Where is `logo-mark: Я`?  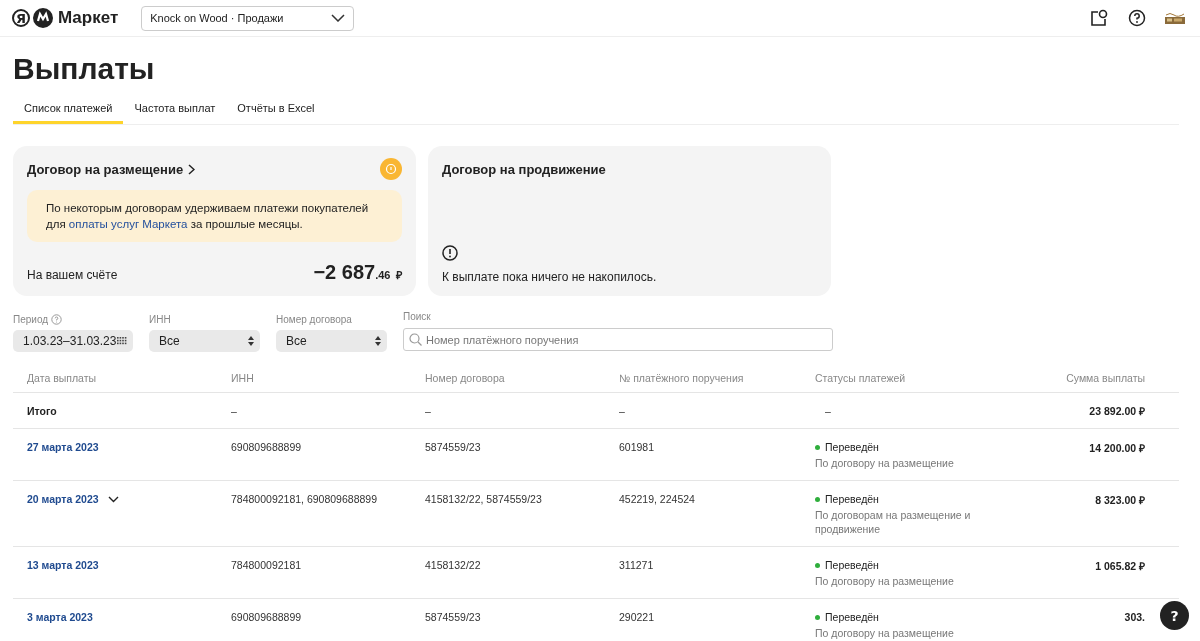
logo-mark: Я is located at coordinates (21, 18).